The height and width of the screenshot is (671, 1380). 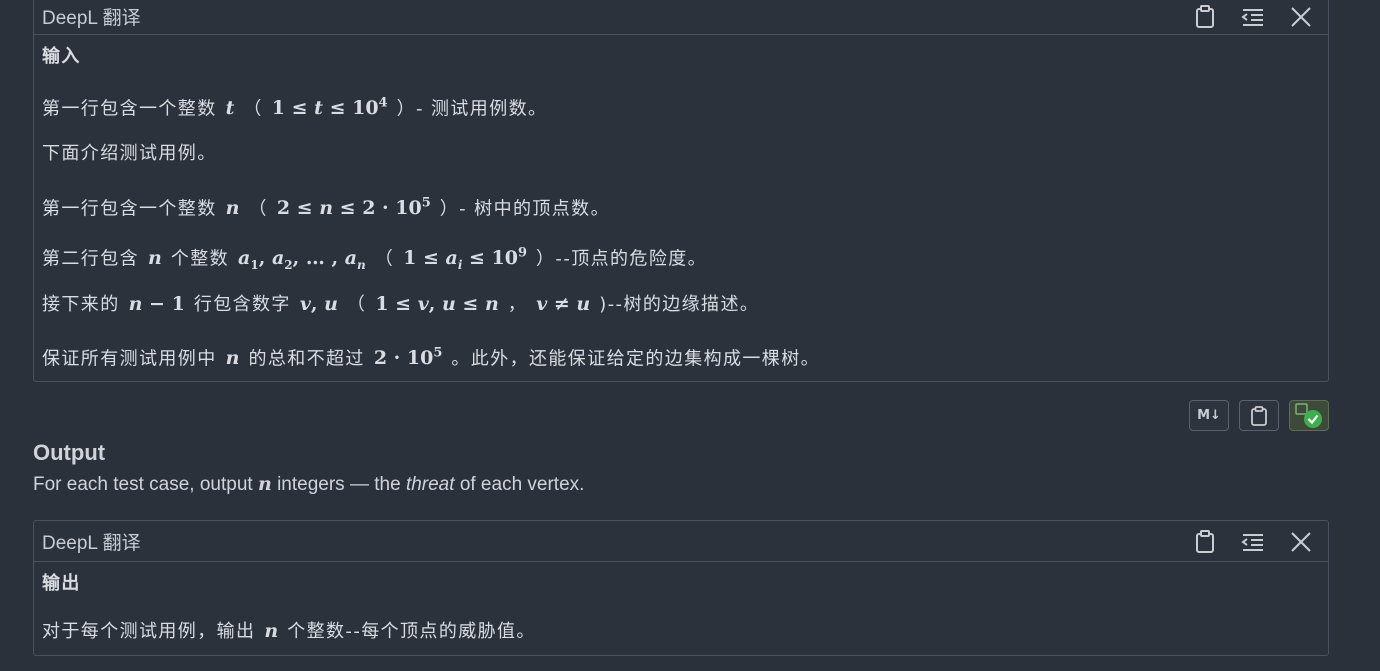 What do you see at coordinates (156, 304) in the screenshot?
I see `math-expr: n − 1` at bounding box center [156, 304].